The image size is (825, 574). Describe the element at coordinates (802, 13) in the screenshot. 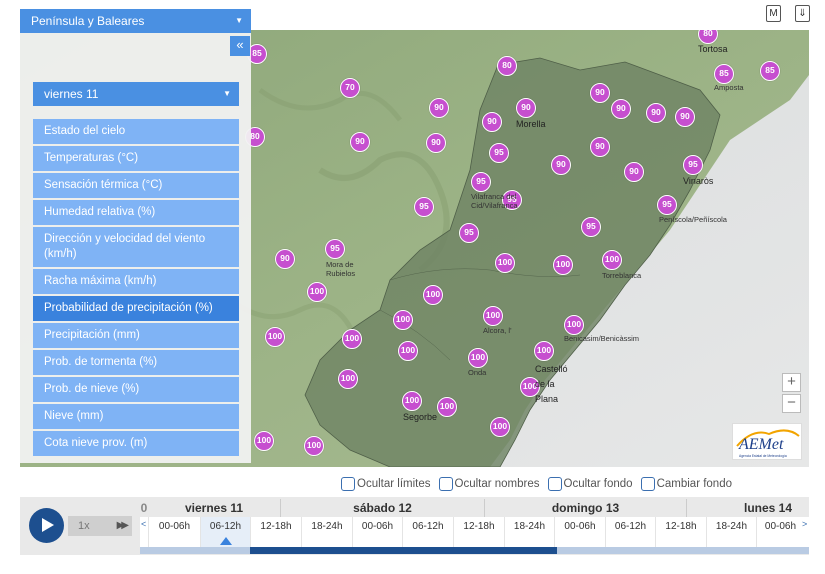

I see `download-icon: ⇓` at that location.